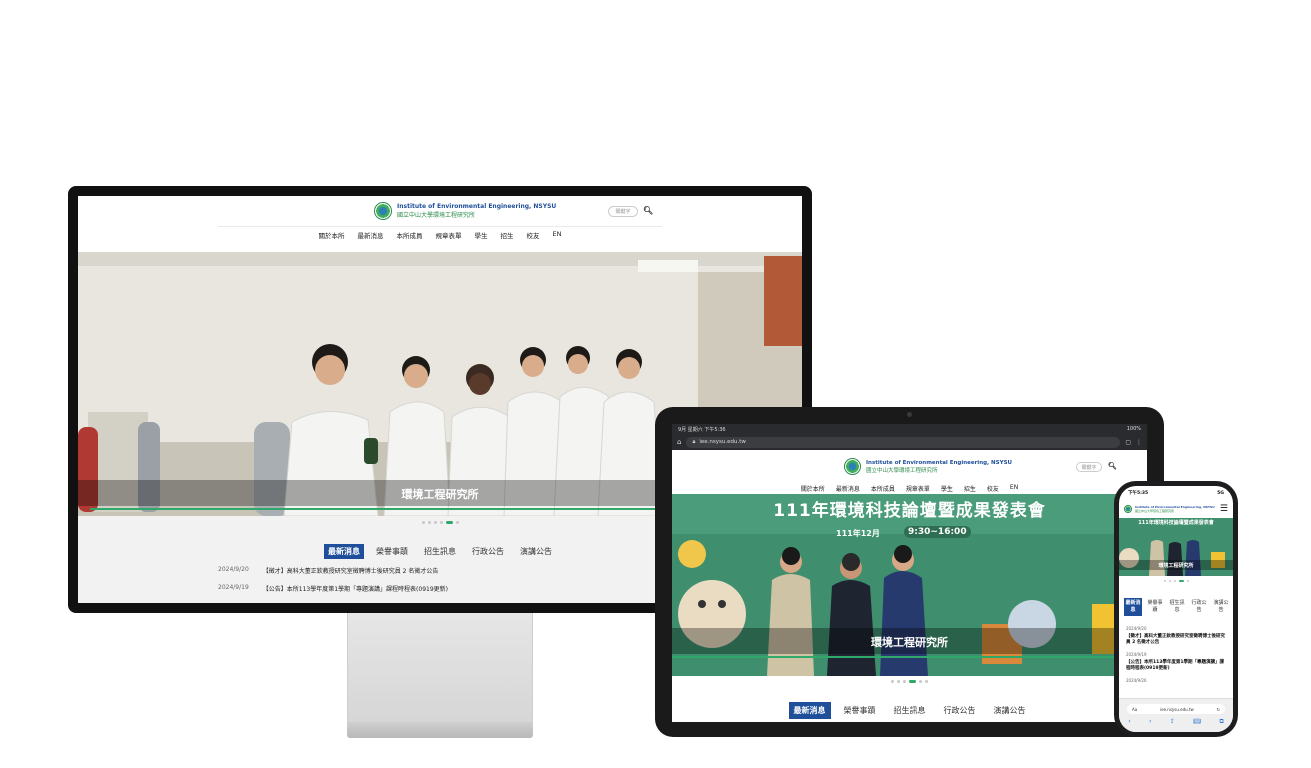 The image size is (1311, 768). I want to click on news-date: 2024/9/19, so click(233, 587).